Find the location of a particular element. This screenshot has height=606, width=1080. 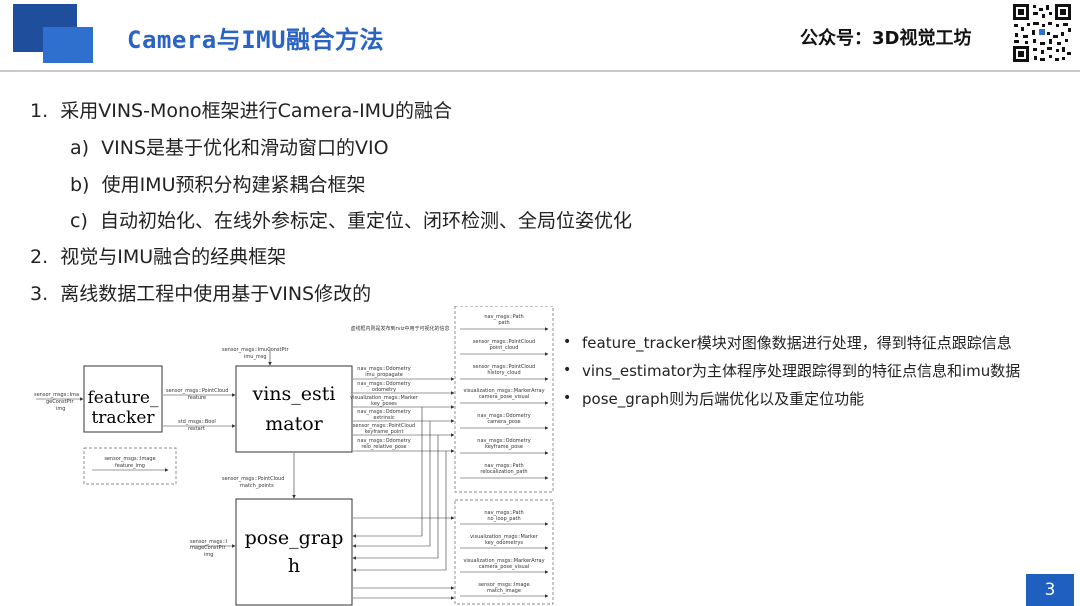

vis-label: match_image is located at coordinates (504, 591).